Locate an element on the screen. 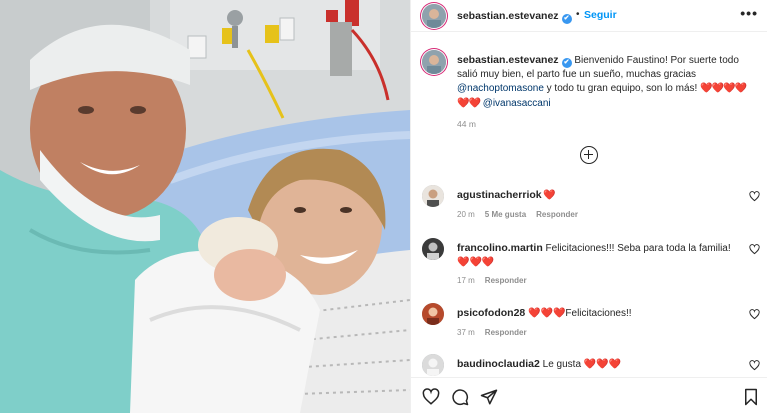 Image resolution: width=767 pixels, height=413 pixels. comment-body: Le gusta ❤️❤️❤️ is located at coordinates (580, 364).